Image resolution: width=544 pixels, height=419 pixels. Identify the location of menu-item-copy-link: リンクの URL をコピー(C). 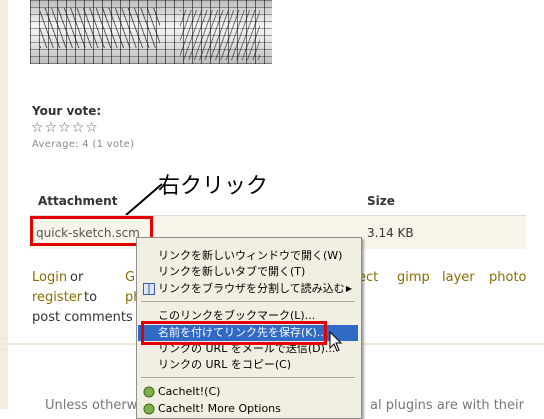
(248, 365).